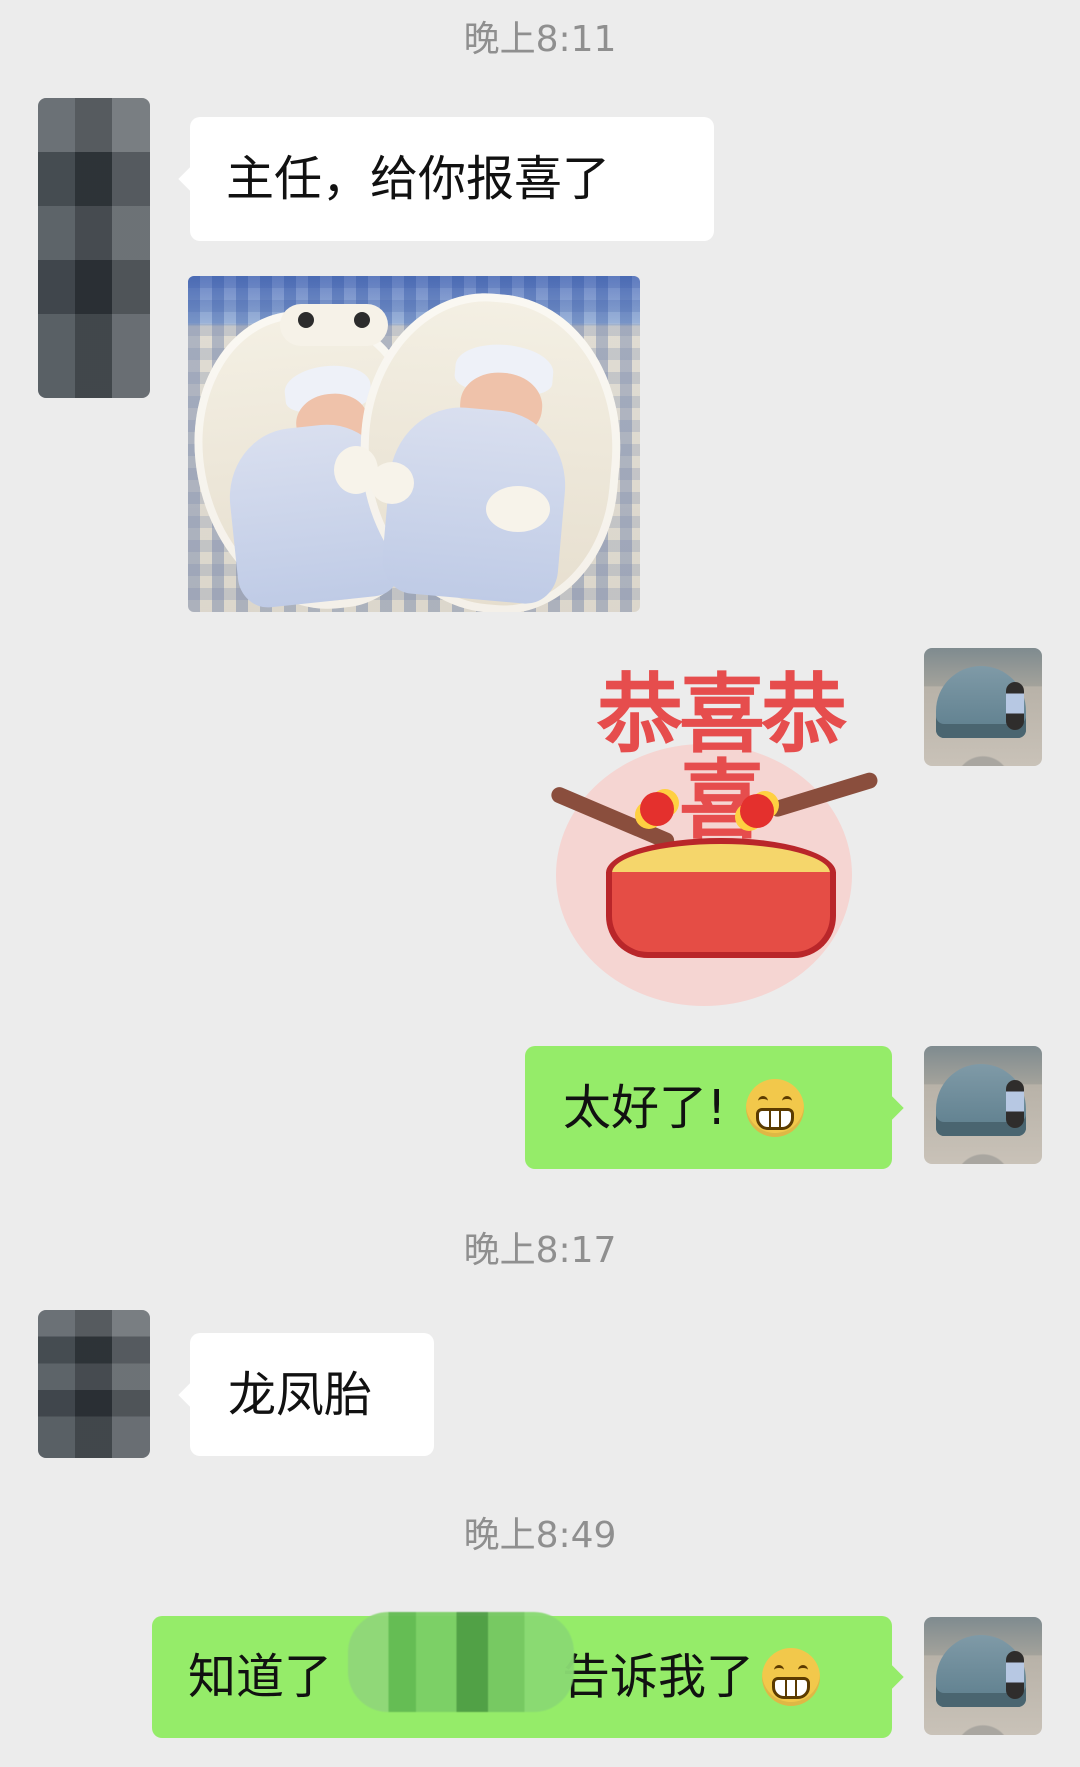 The width and height of the screenshot is (1080, 1767). Describe the element at coordinates (334, 325) in the screenshot. I see `toy-face` at that location.